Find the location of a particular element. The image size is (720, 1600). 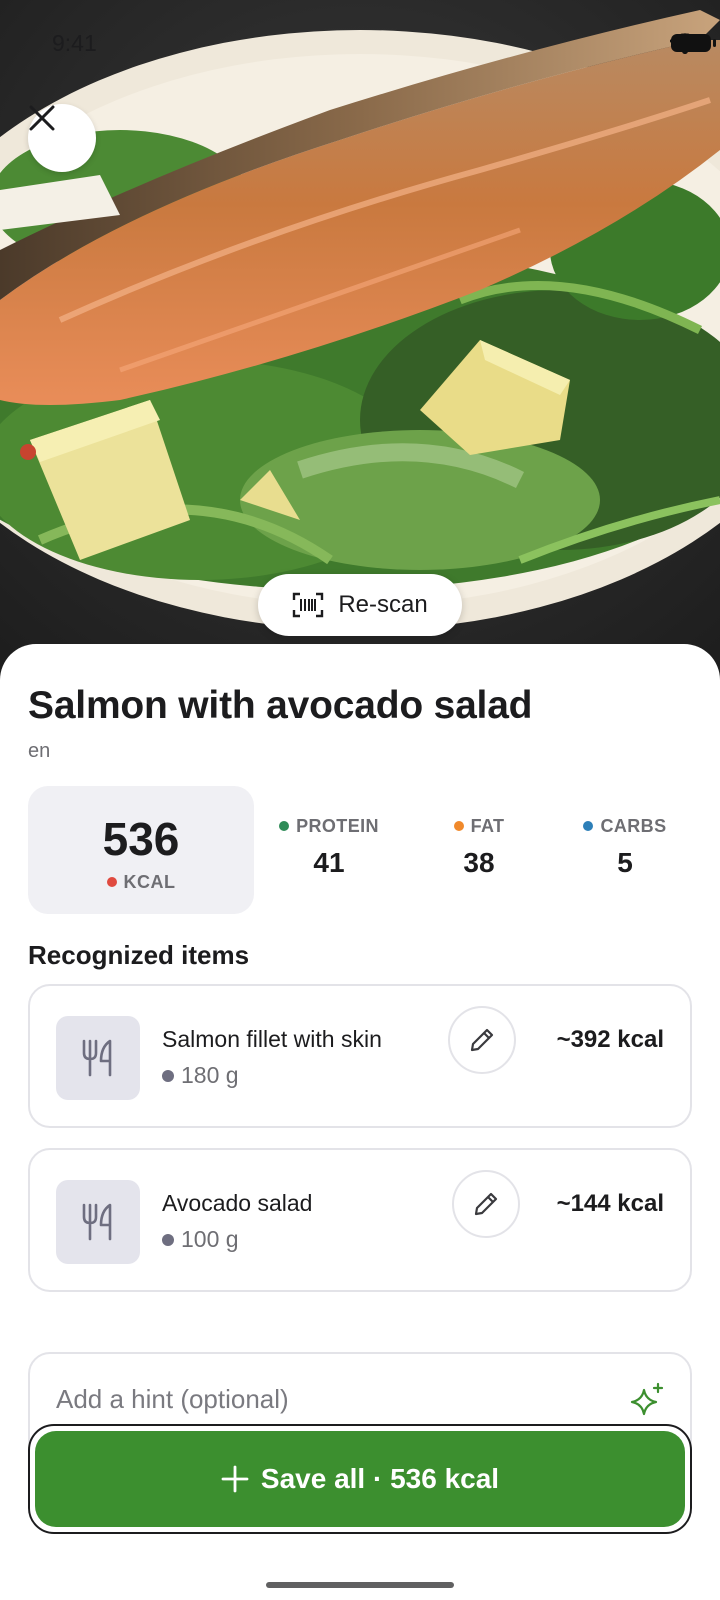

item-kcal: ~392 kcal is located at coordinates (610, 1039).